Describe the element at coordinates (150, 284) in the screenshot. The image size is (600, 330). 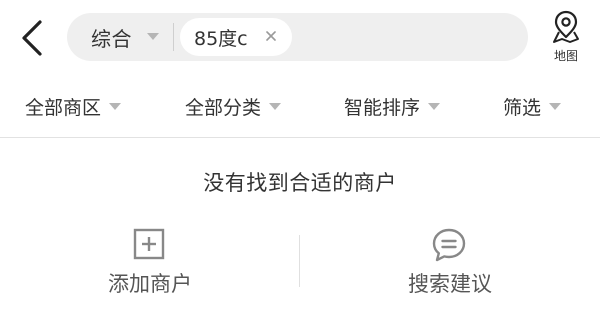
I see `add-merchant-label: 添加商户` at that location.